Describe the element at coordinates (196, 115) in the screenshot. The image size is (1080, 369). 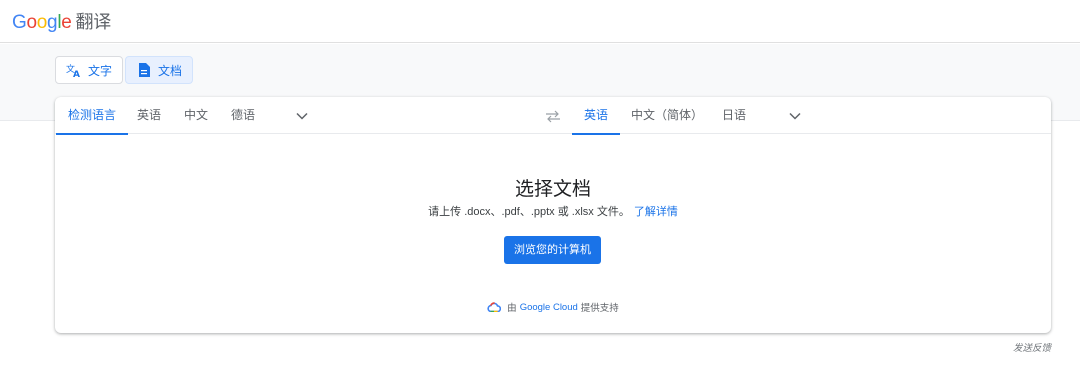
I see `source-lang-chinese: 中文` at that location.